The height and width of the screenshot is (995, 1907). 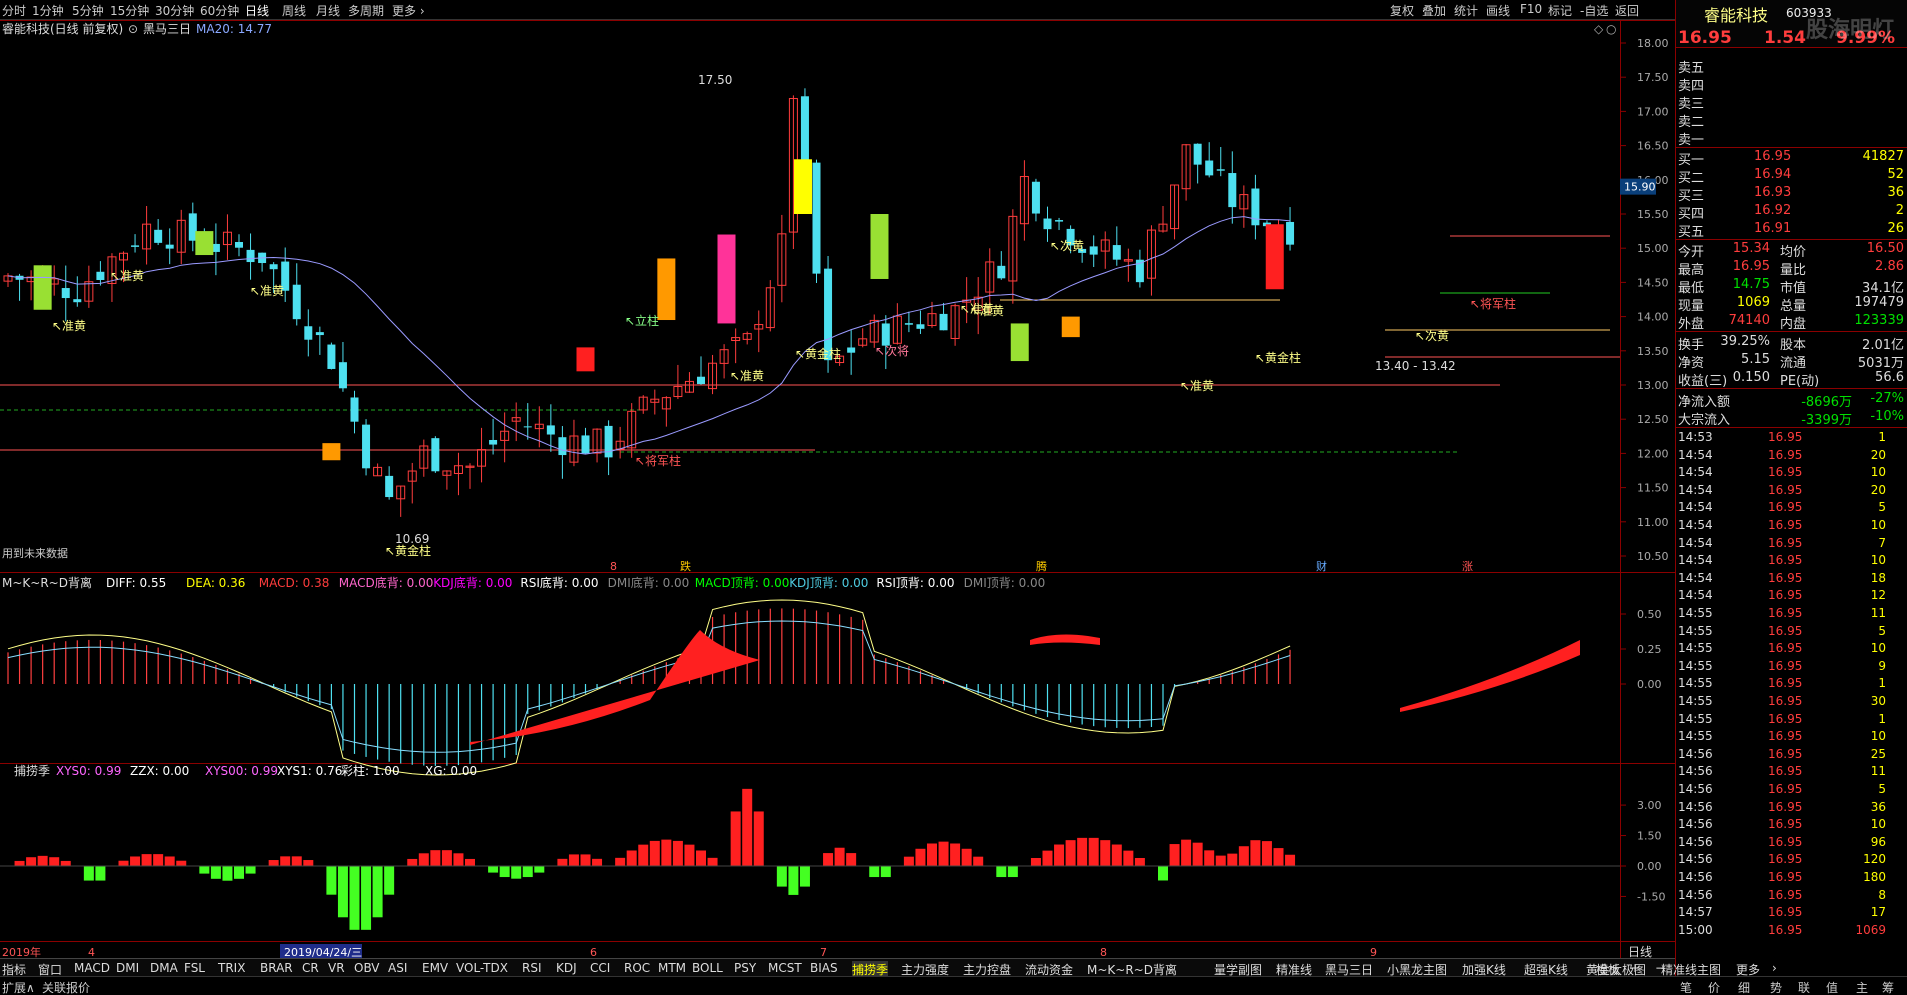 What do you see at coordinates (18, 987) in the screenshot?
I see `expand-button: 扩展∧` at bounding box center [18, 987].